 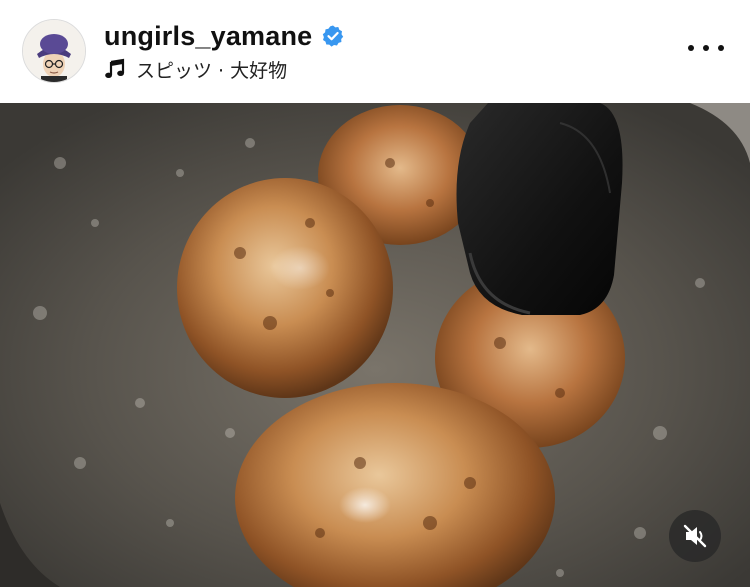 What do you see at coordinates (333, 36) in the screenshot?
I see `verified-badge-icon` at bounding box center [333, 36].